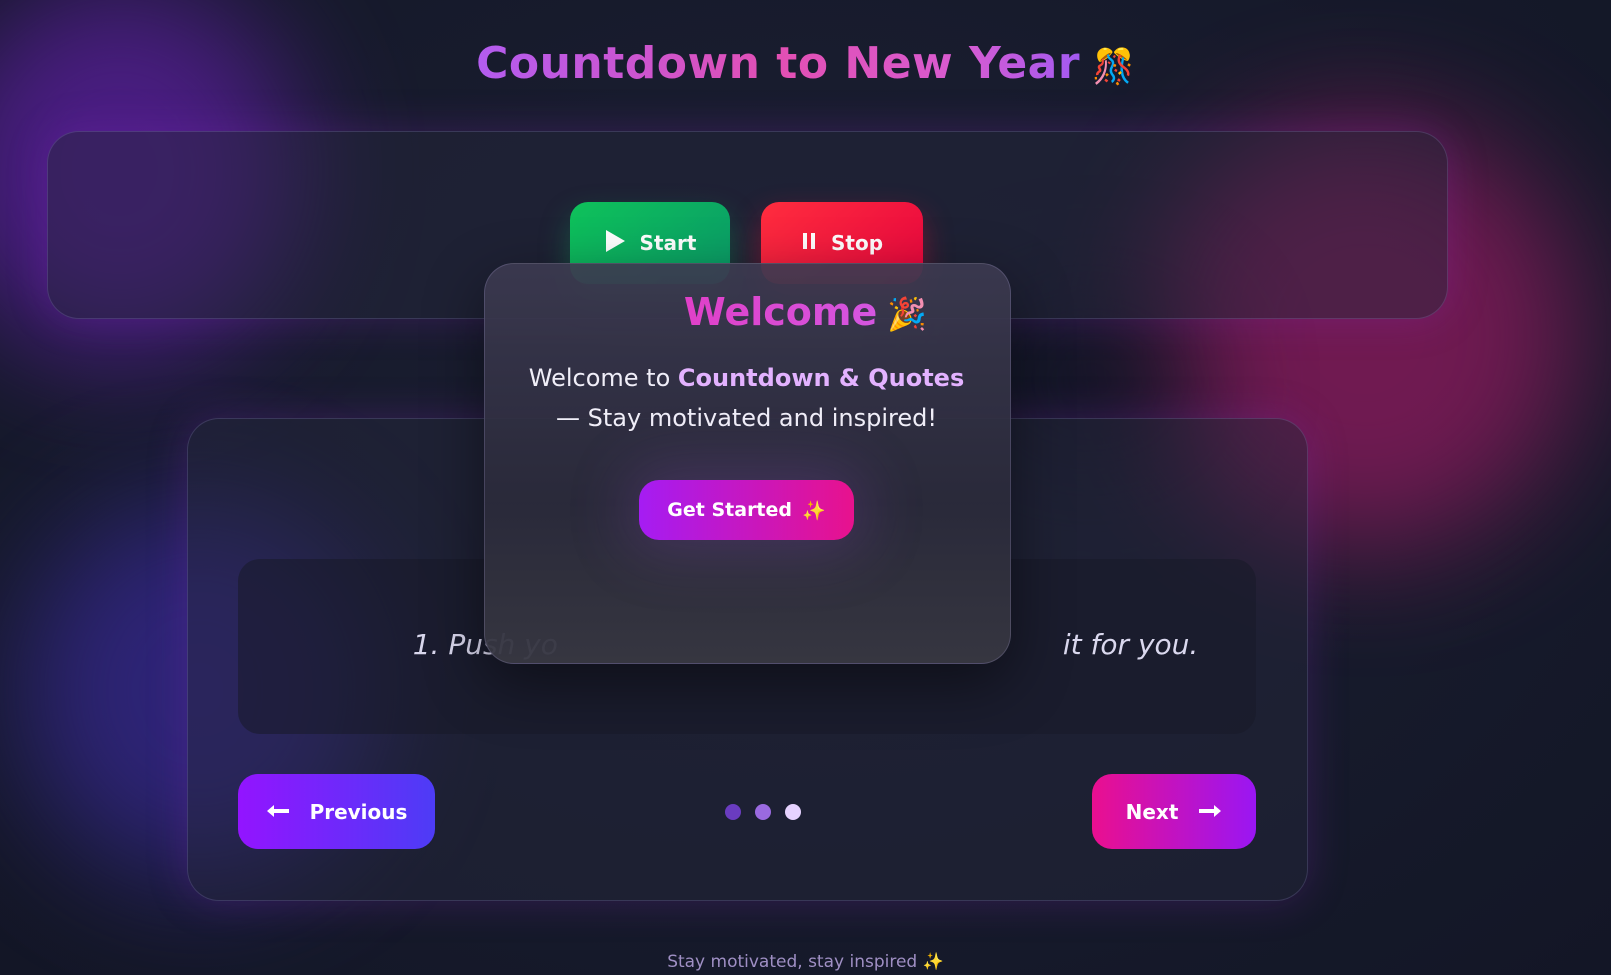  Describe the element at coordinates (730, 510) in the screenshot. I see `get-started-button-label: Get Started` at that location.